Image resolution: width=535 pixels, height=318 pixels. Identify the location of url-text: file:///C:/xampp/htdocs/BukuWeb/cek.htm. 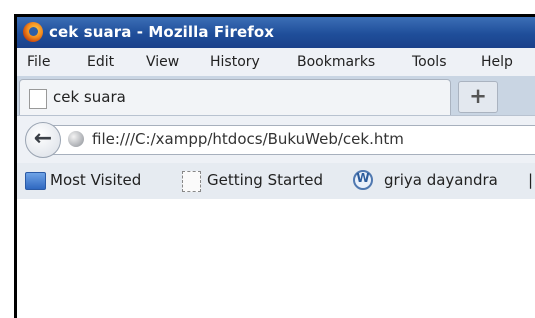
(248, 139).